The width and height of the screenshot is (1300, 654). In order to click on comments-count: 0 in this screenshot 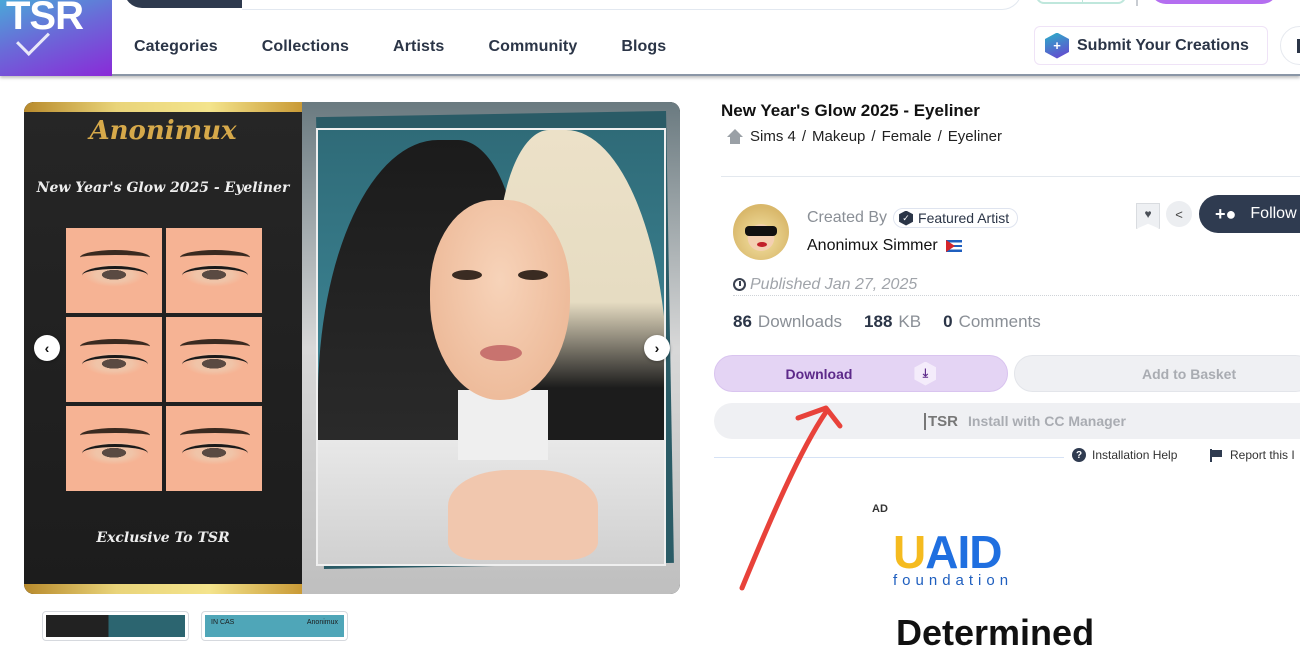, I will do `click(948, 321)`.